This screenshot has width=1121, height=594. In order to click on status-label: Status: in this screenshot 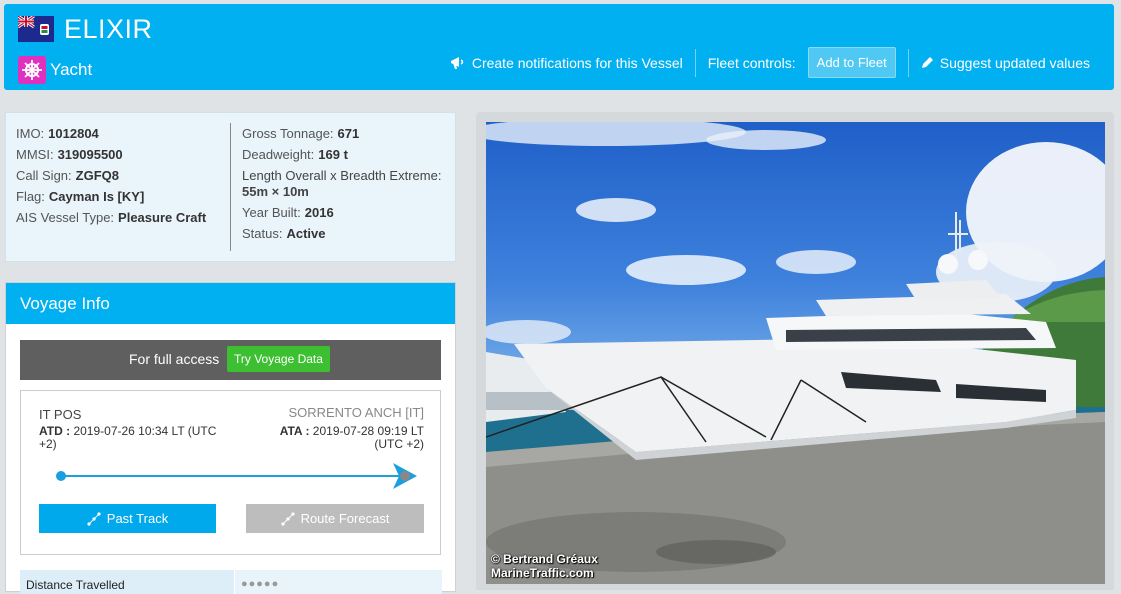, I will do `click(262, 233)`.